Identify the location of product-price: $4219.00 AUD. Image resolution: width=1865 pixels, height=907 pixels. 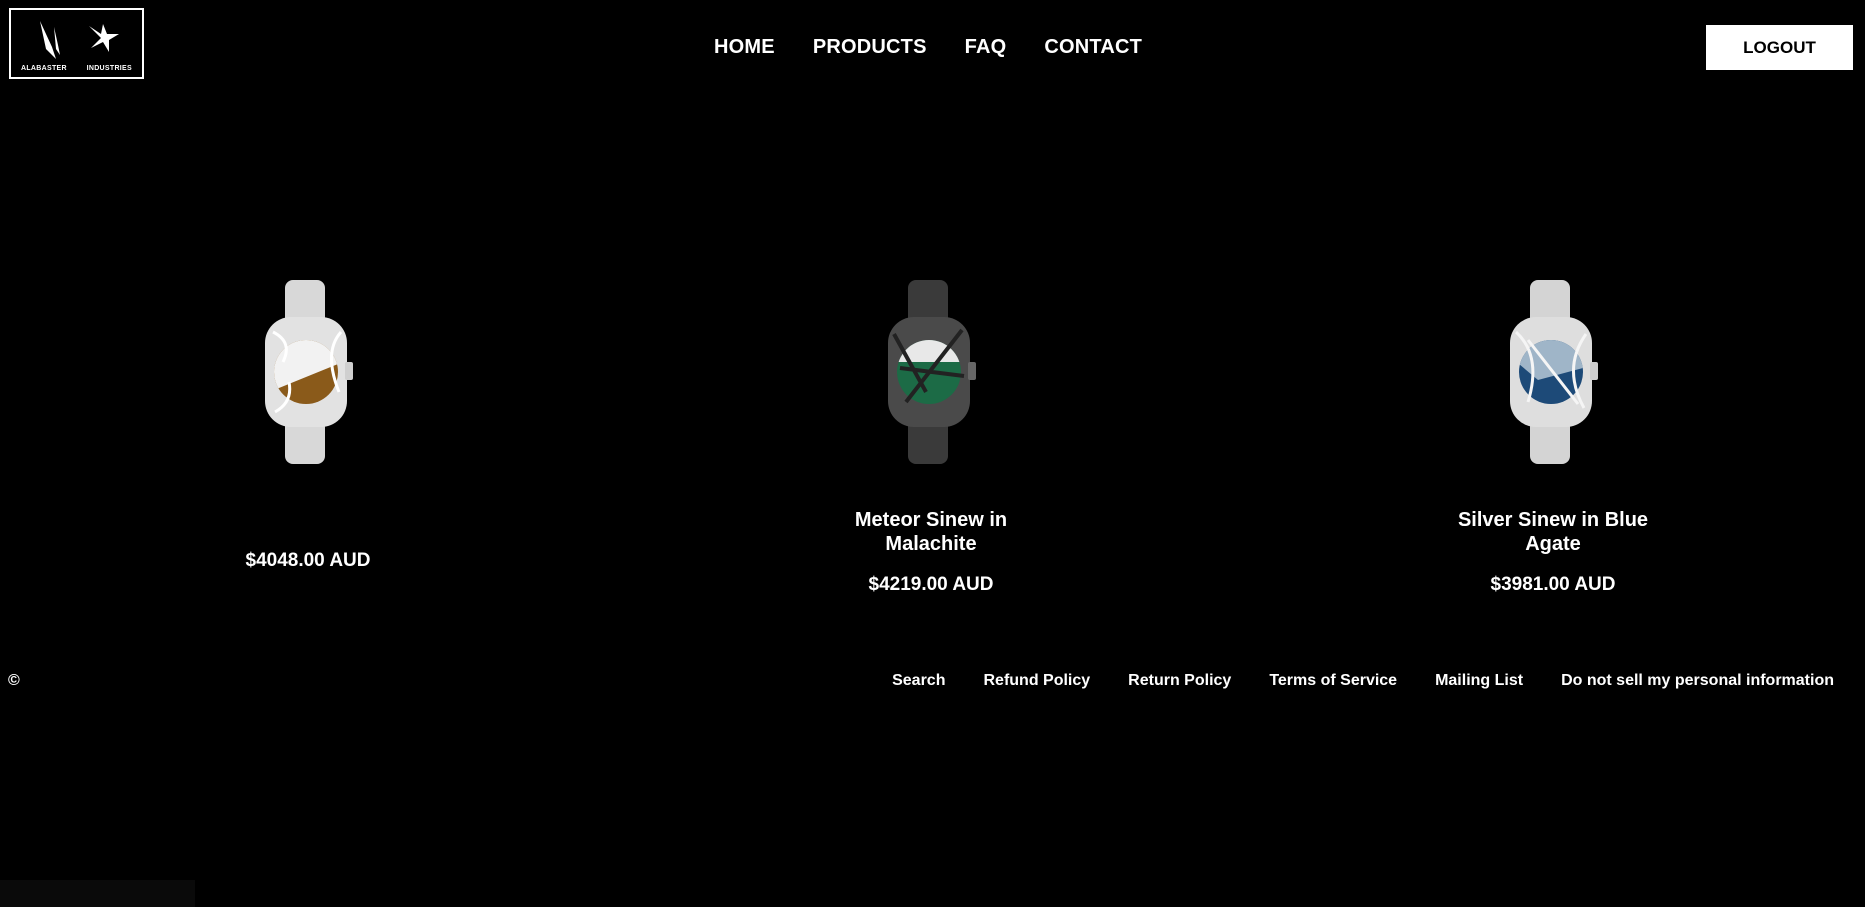
(931, 584).